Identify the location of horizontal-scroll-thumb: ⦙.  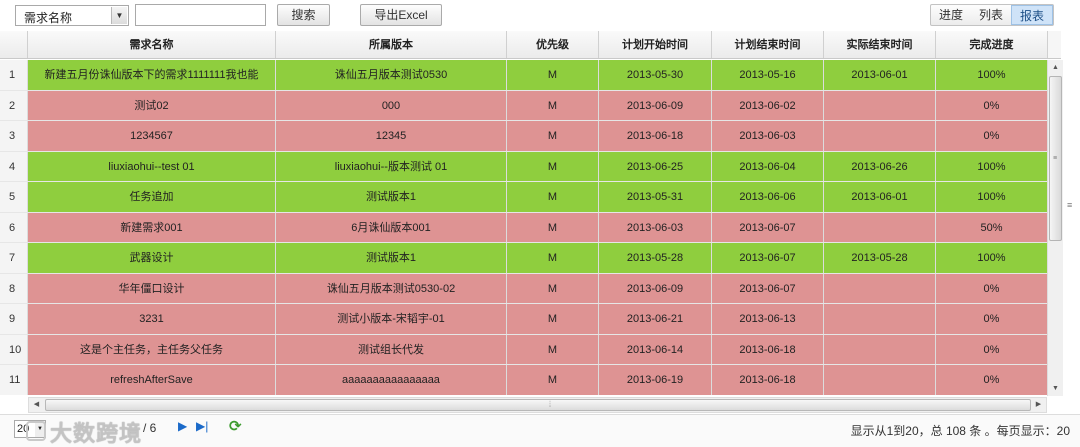
(538, 405).